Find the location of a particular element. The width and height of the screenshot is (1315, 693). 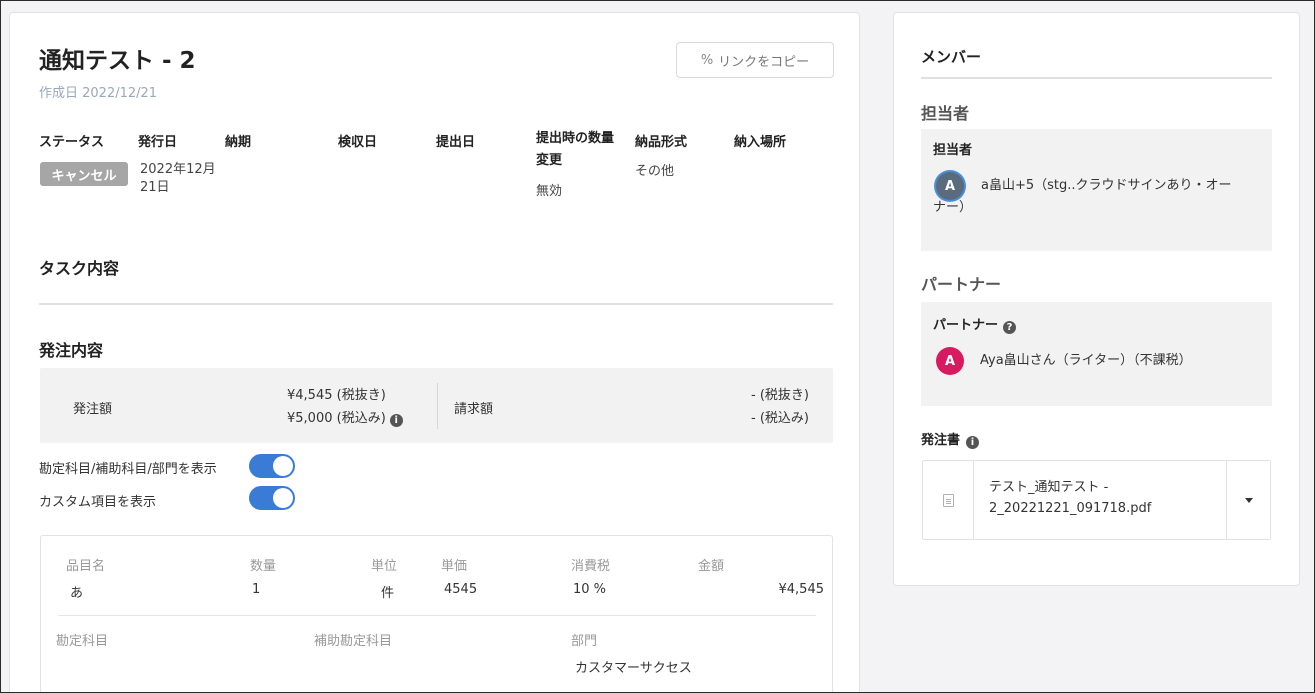

pdf-file-icon is located at coordinates (948, 500).